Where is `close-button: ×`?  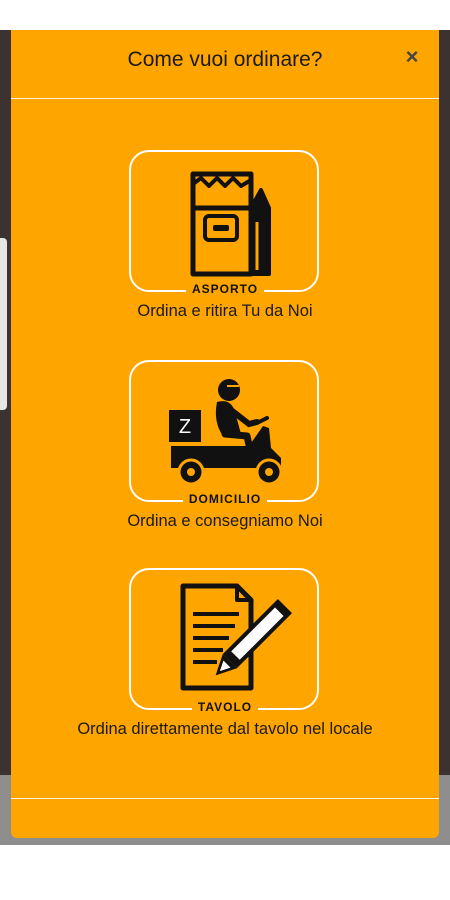
close-button: × is located at coordinates (412, 57).